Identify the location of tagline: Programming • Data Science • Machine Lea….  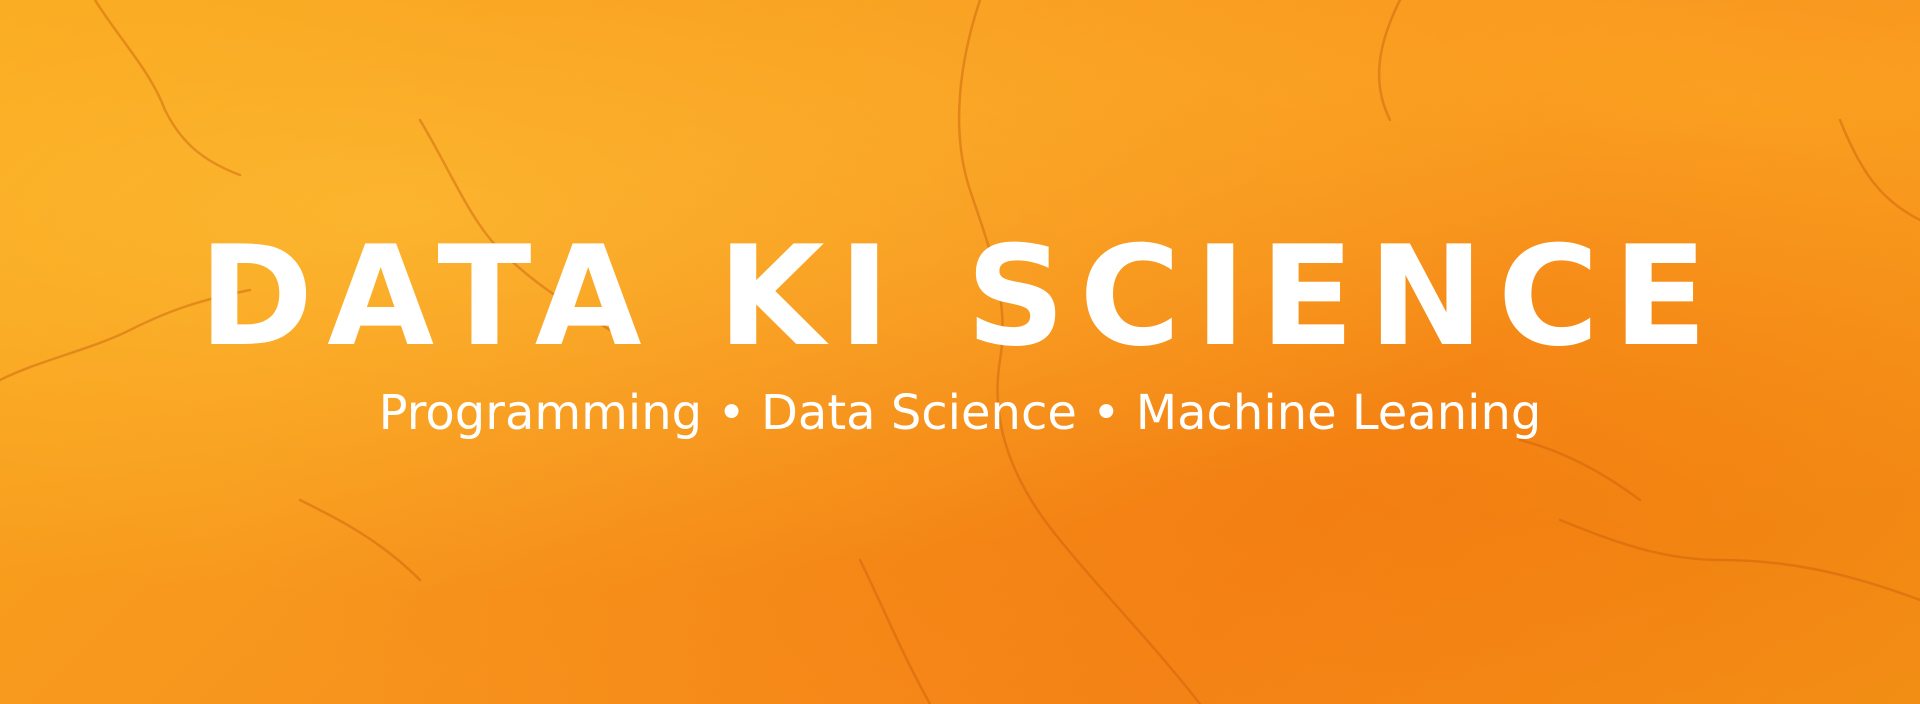
(960, 413).